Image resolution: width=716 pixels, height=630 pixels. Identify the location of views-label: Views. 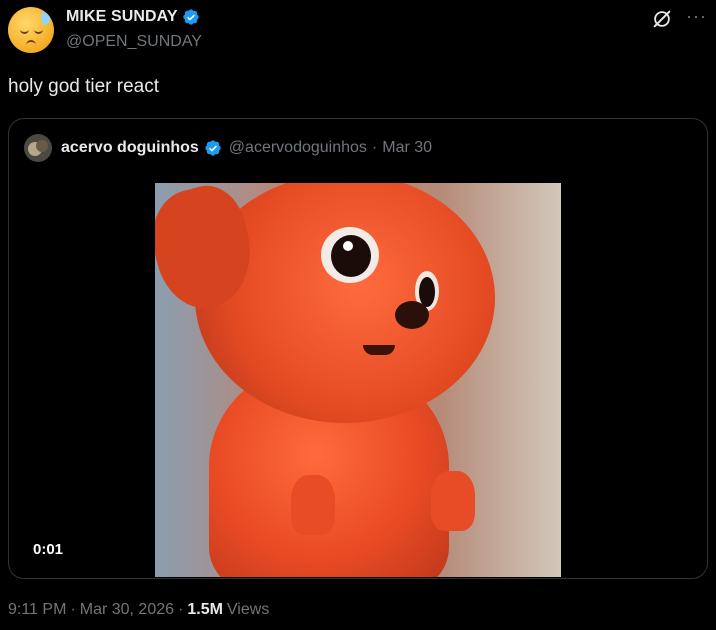
(248, 609).